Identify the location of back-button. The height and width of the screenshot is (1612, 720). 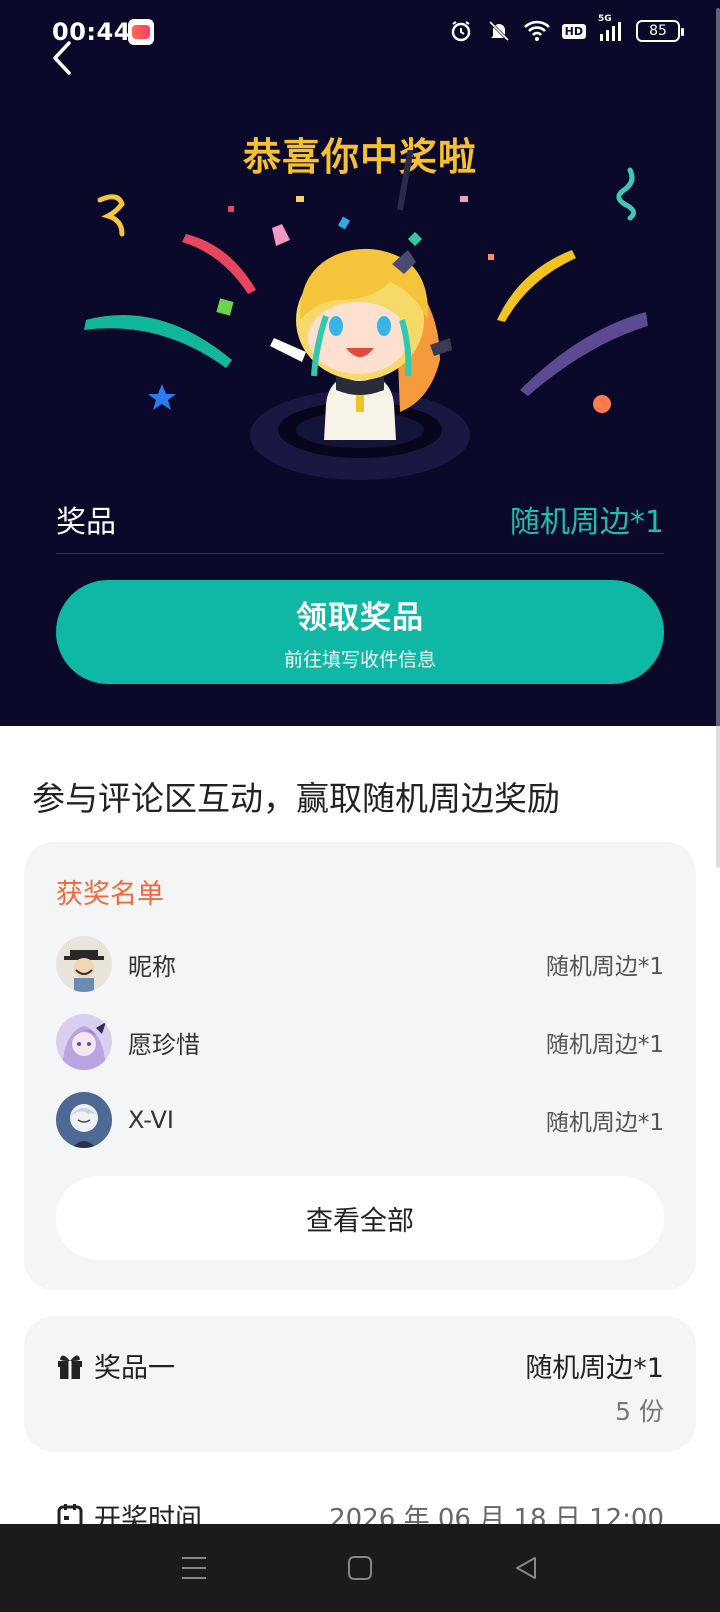
(62, 58).